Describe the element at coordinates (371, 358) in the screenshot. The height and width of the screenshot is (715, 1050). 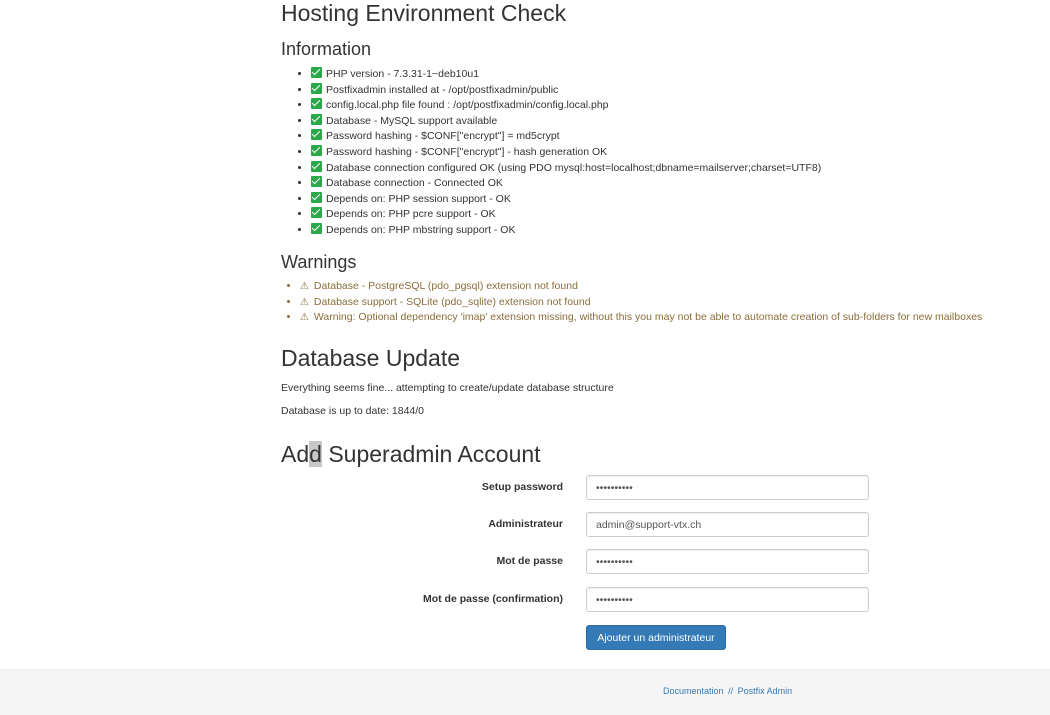
I see `database-update-heading: Database Update` at that location.